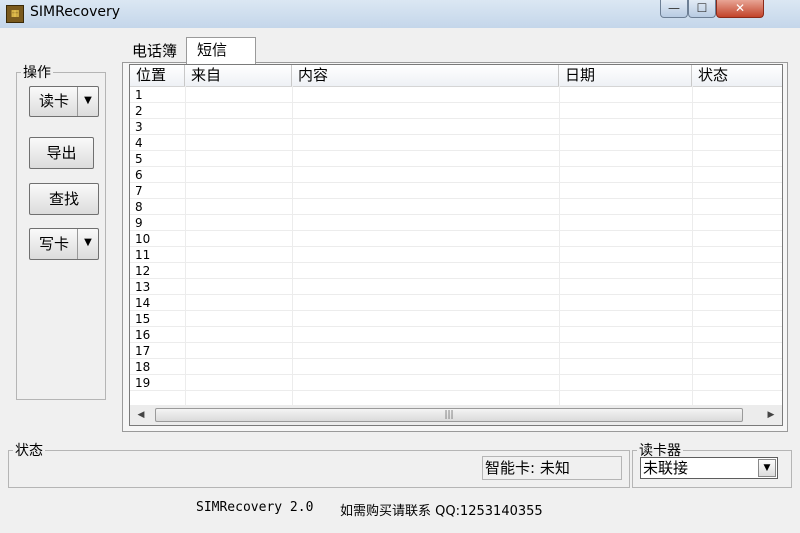 This screenshot has height=533, width=800. Describe the element at coordinates (143, 335) in the screenshot. I see `row-position: 16` at that location.